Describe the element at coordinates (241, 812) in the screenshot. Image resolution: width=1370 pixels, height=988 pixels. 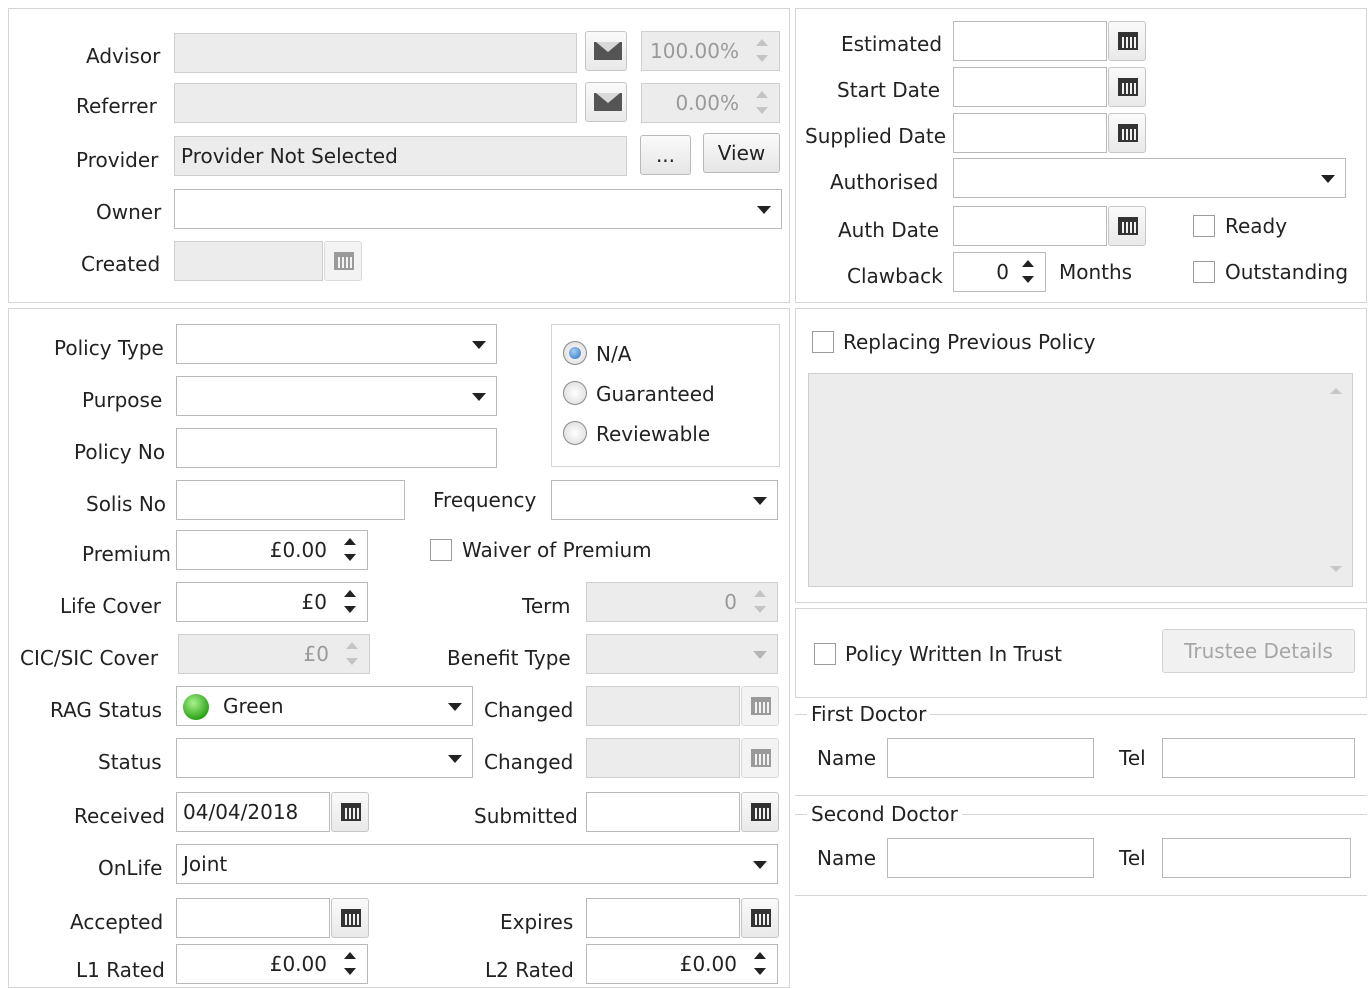
I see `received-value: 04/04/2018` at that location.